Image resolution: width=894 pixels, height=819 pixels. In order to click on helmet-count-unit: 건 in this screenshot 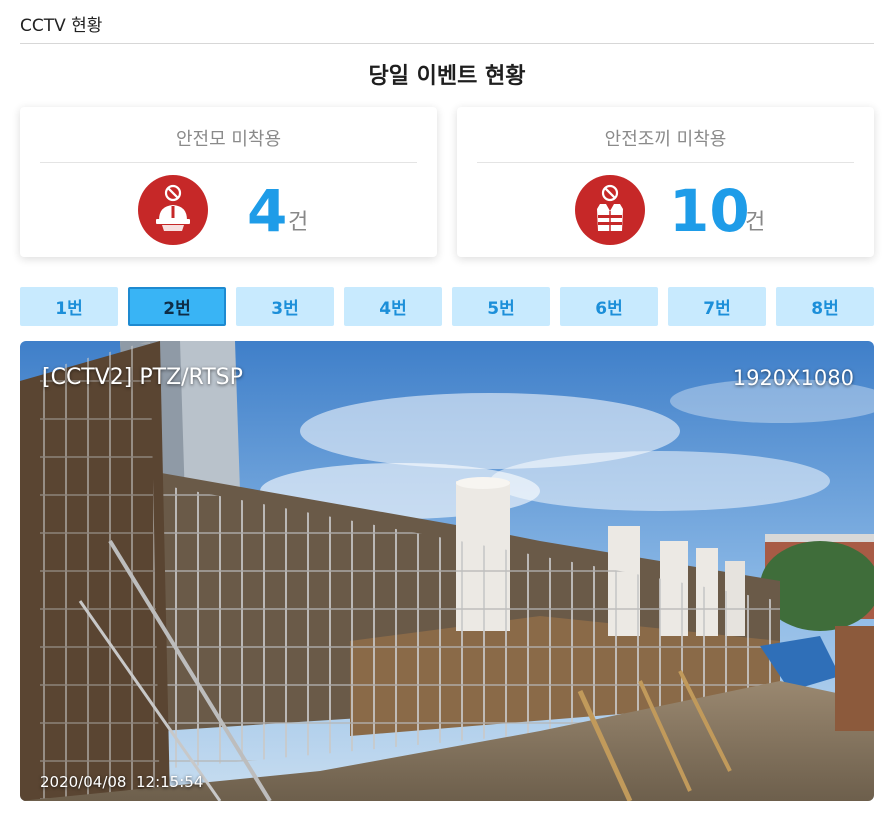, I will do `click(298, 222)`.